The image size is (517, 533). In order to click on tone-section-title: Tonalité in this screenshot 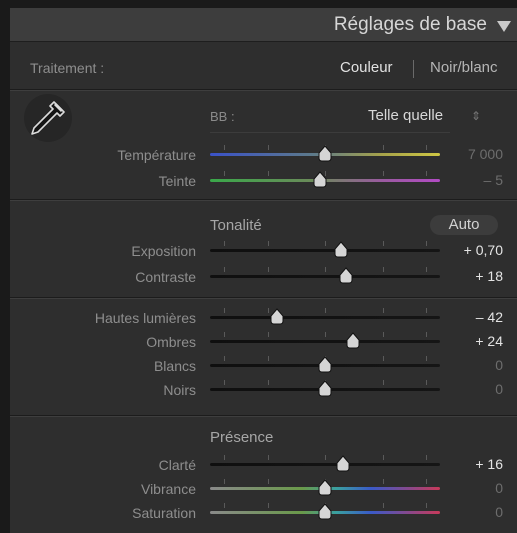, I will do `click(236, 225)`.